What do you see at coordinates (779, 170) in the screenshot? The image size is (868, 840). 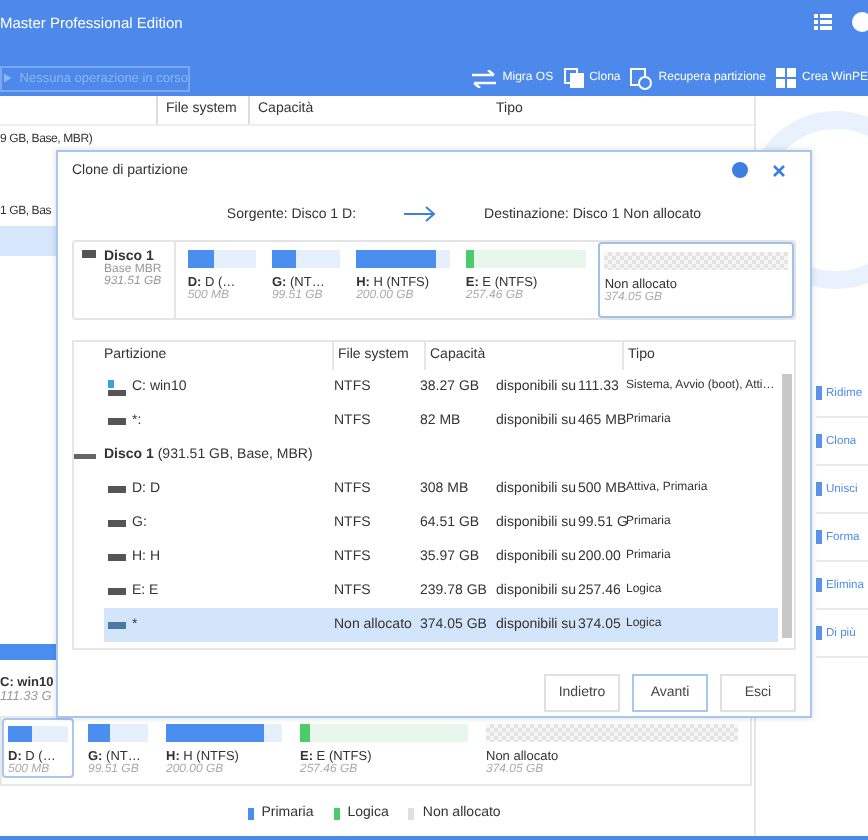 I see `close-icon` at bounding box center [779, 170].